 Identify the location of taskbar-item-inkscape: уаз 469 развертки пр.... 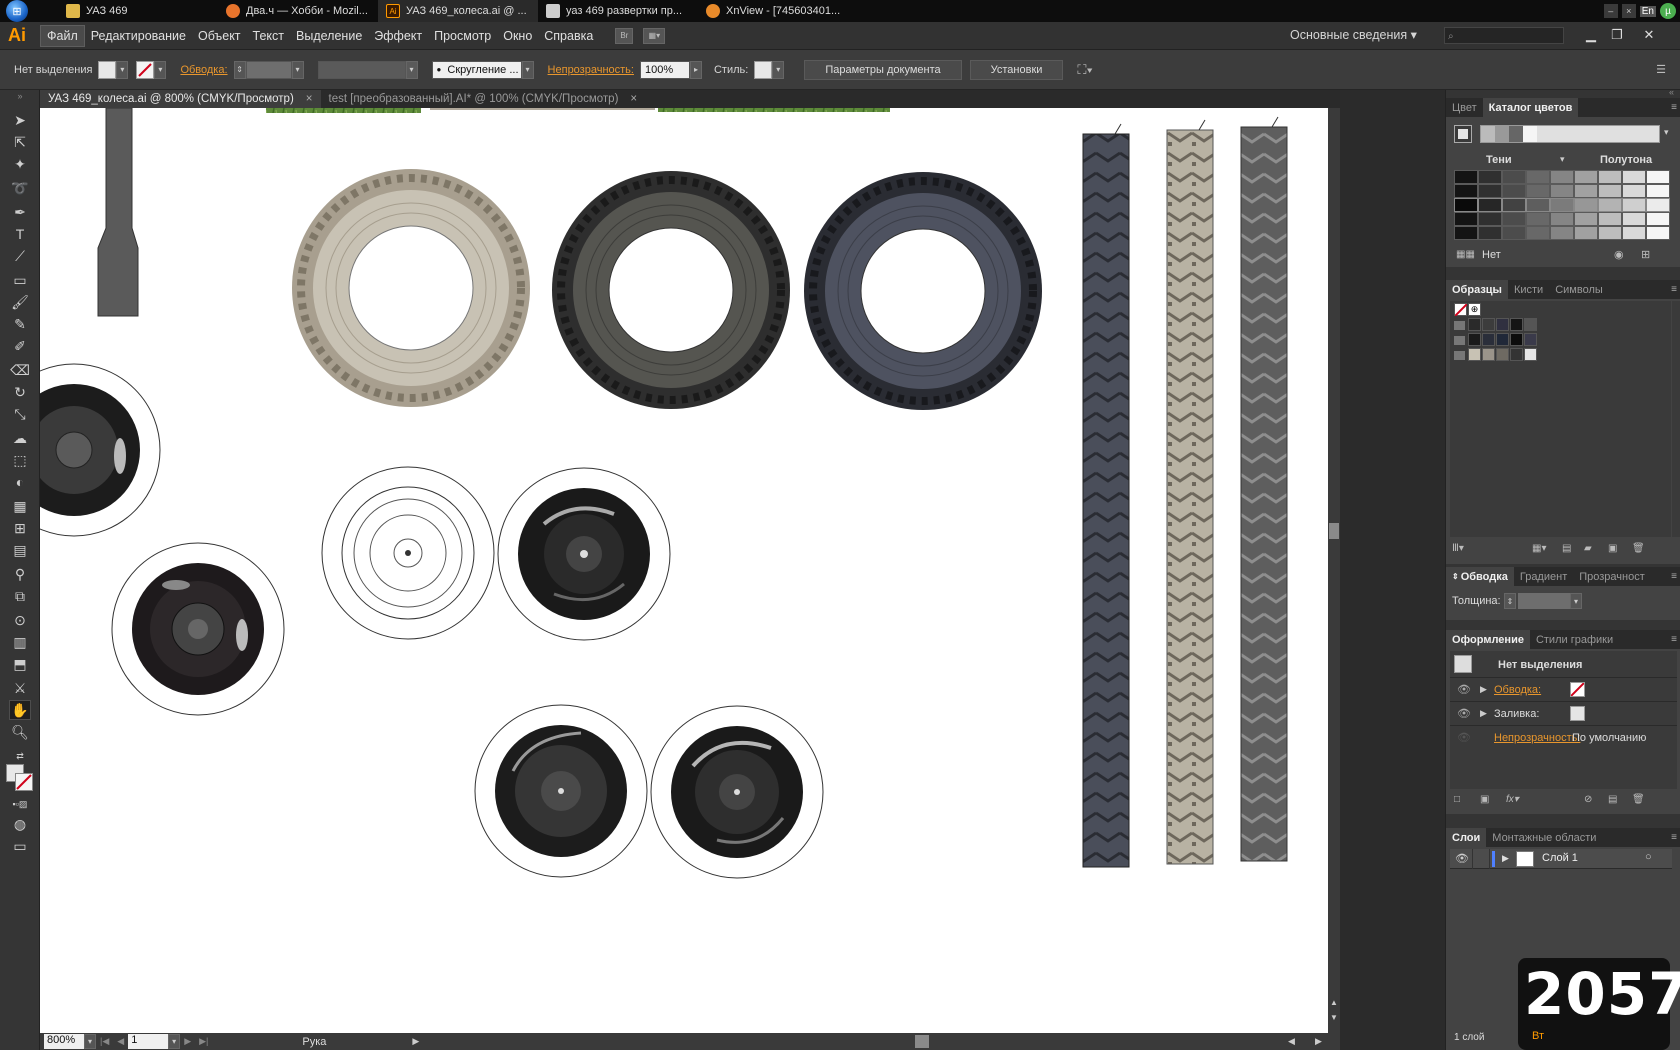
(618, 11).